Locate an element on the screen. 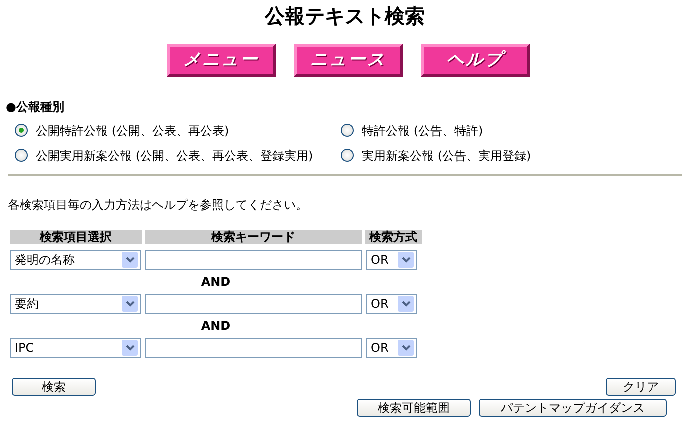 Image resolution: width=690 pixels, height=428 pixels. column-header: 検索項目選択 is located at coordinates (76, 237).